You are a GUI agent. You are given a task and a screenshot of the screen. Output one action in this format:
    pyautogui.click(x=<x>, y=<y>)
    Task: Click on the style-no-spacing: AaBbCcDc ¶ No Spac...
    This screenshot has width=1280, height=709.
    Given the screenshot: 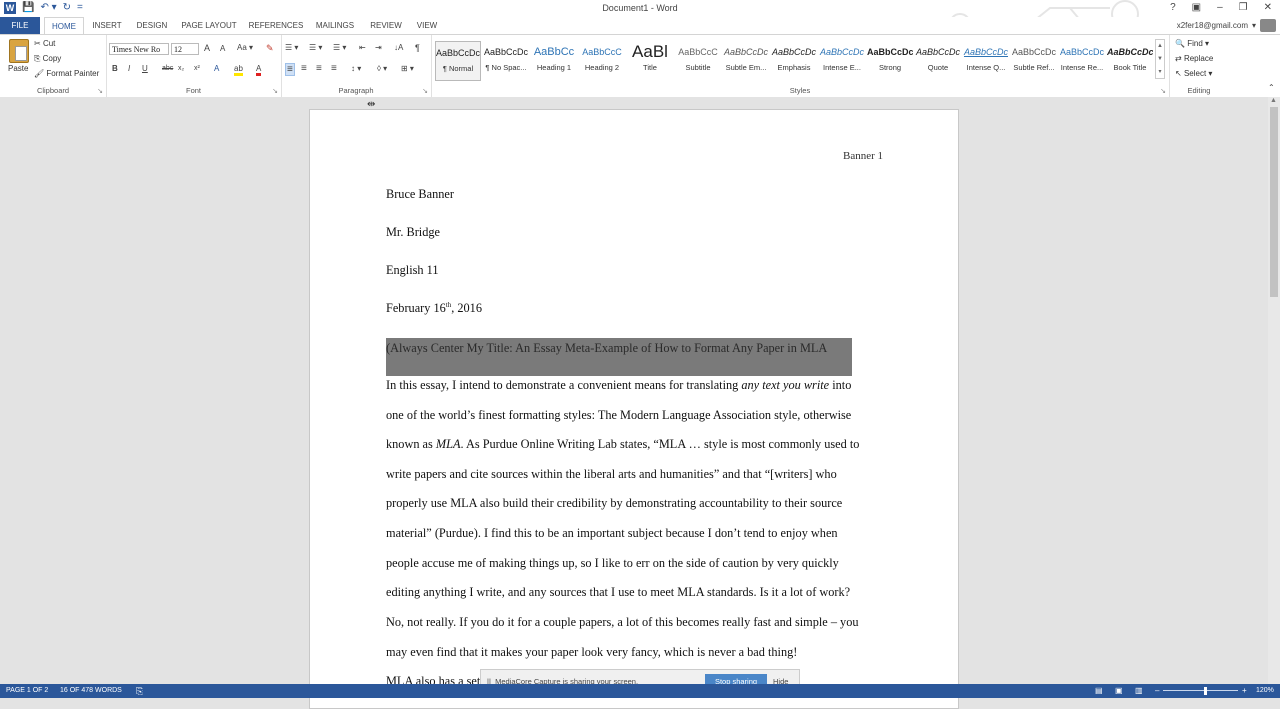 What is the action you would take?
    pyautogui.click(x=506, y=61)
    